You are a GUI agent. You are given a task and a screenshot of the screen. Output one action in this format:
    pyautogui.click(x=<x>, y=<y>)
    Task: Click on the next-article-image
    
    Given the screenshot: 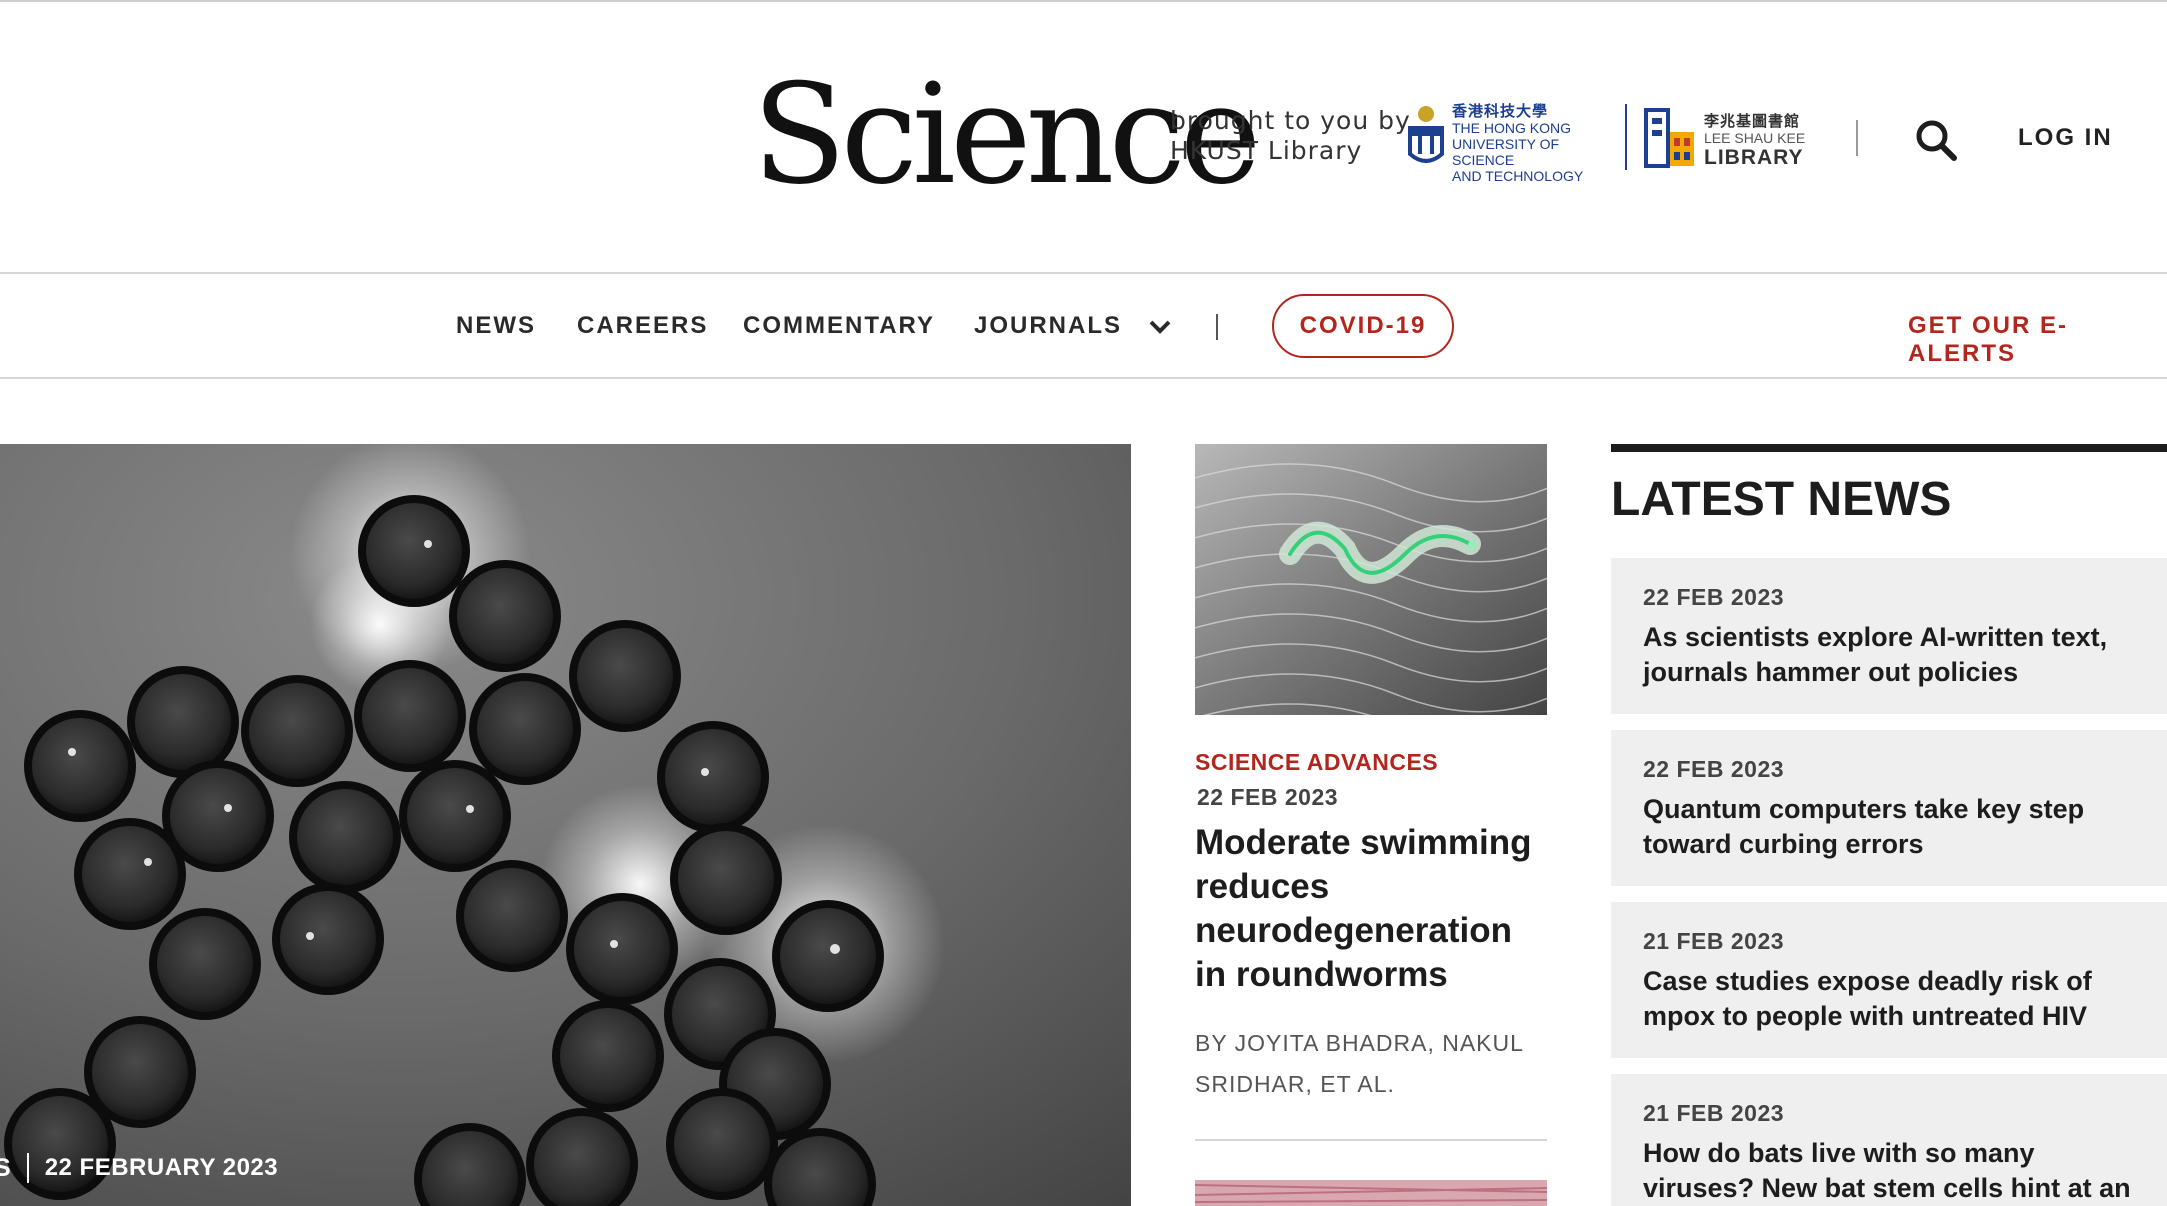 What is the action you would take?
    pyautogui.click(x=1371, y=1193)
    